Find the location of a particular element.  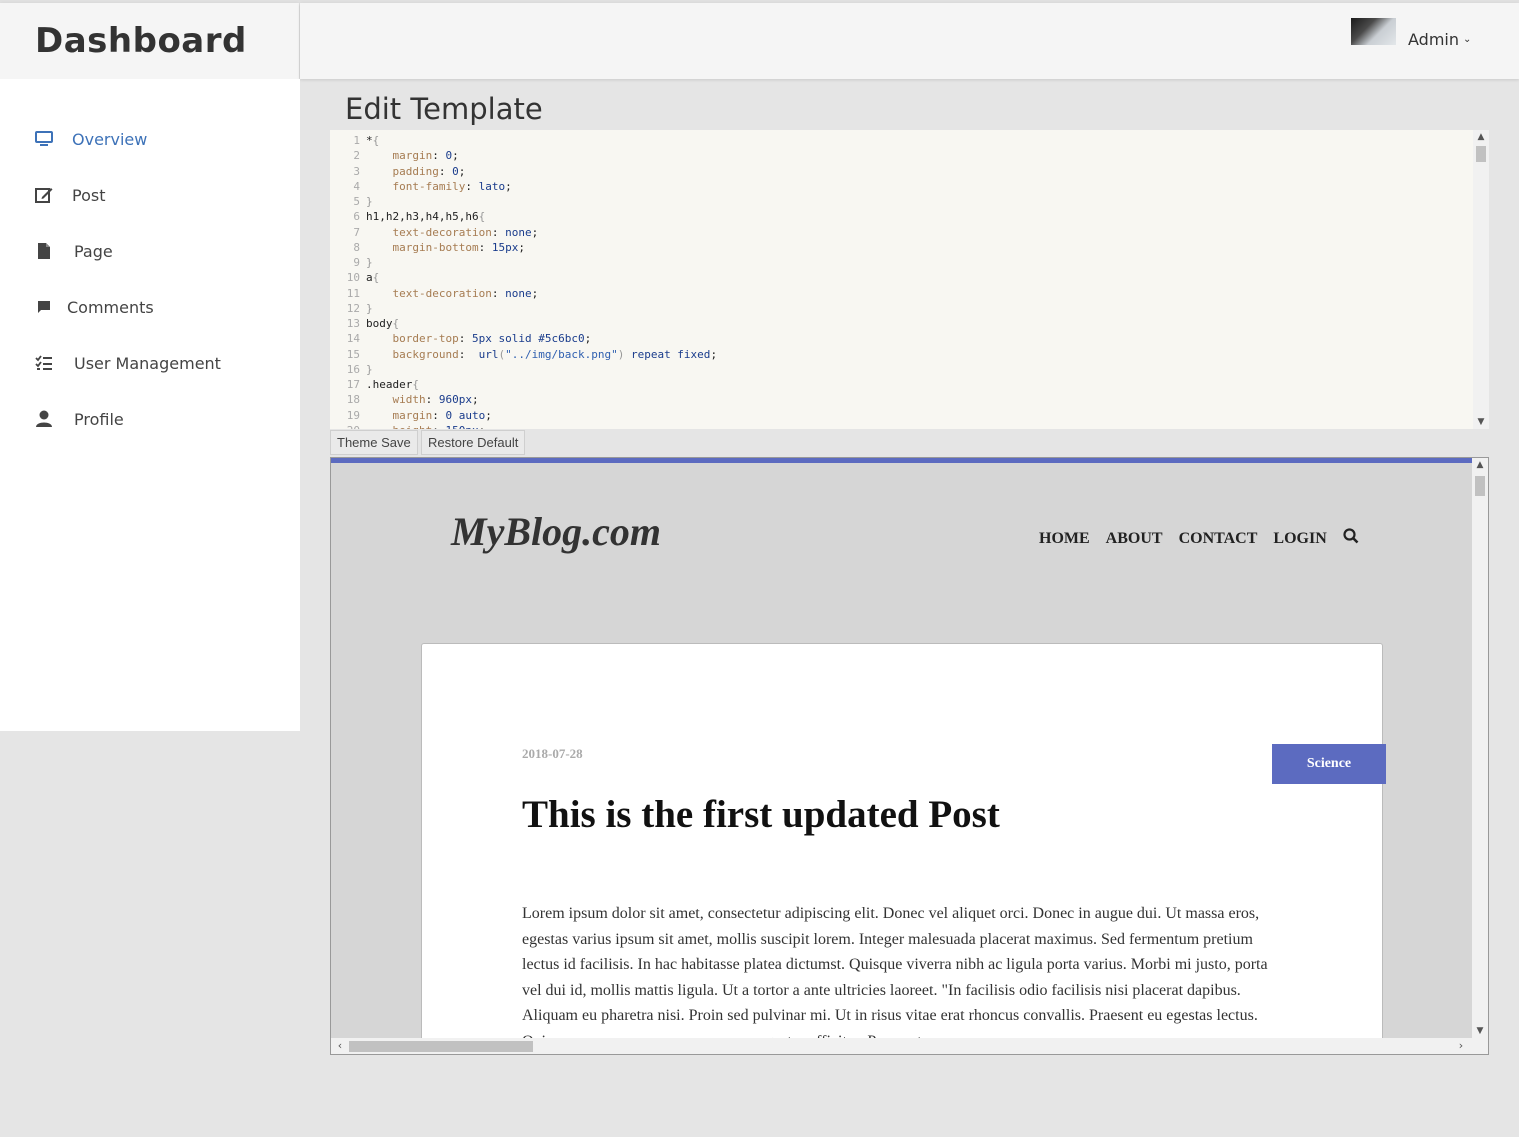

user-icon is located at coordinates (44, 419).